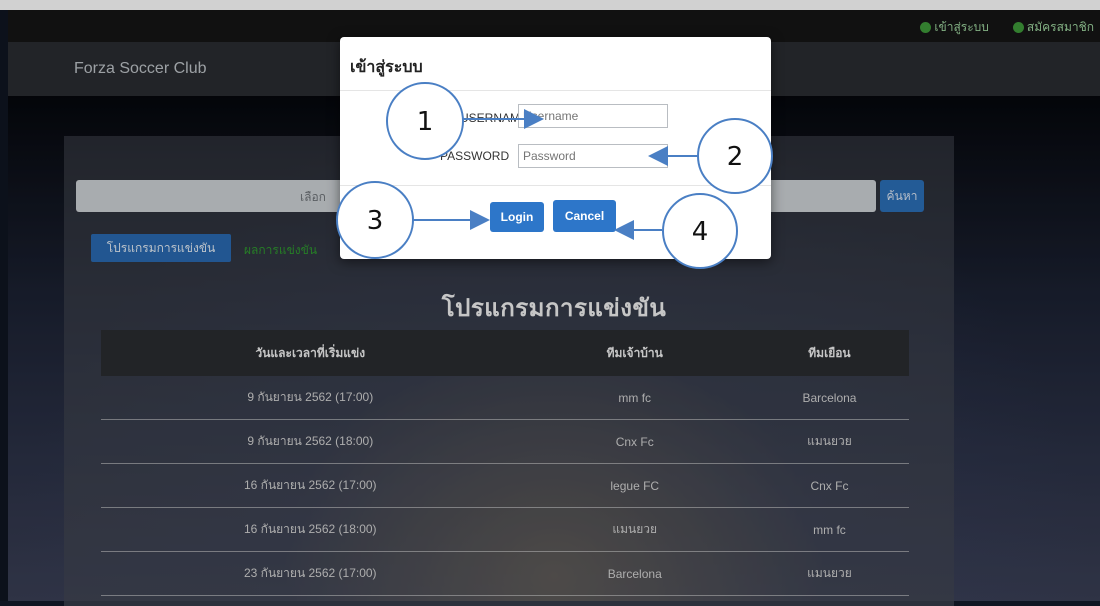 This screenshot has height=606, width=1100. What do you see at coordinates (375, 221) in the screenshot?
I see `callout-3-label: 3` at bounding box center [375, 221].